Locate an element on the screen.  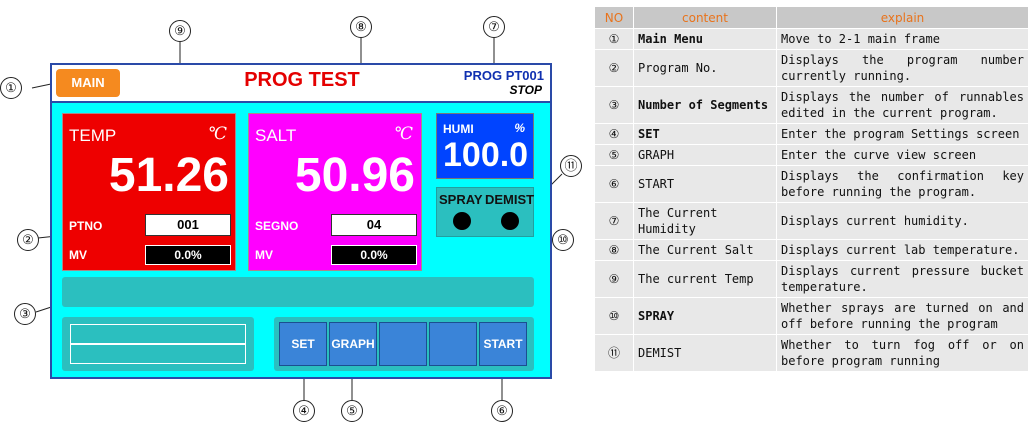
row-explain: Enter the curve view screen is located at coordinates (902, 155).